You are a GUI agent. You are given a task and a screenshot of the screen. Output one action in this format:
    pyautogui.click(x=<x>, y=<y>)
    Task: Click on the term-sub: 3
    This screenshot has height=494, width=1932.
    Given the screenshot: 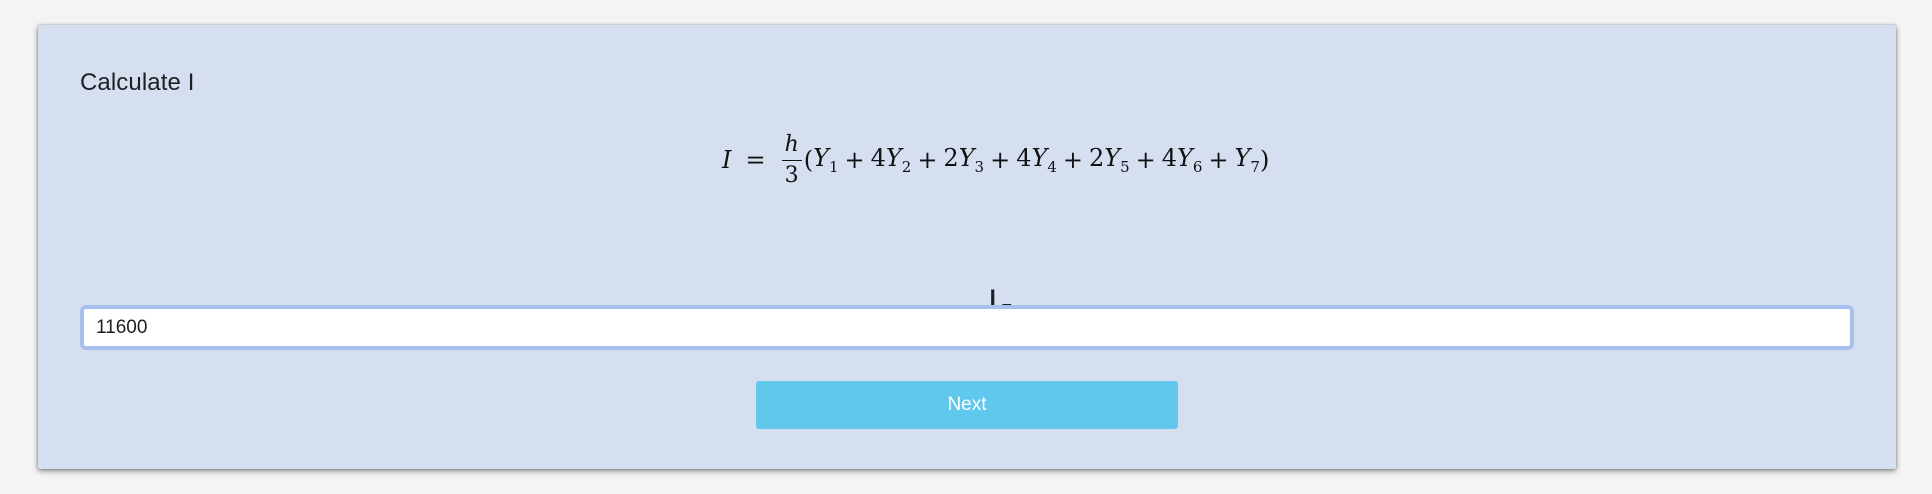 What is the action you would take?
    pyautogui.click(x=979, y=167)
    